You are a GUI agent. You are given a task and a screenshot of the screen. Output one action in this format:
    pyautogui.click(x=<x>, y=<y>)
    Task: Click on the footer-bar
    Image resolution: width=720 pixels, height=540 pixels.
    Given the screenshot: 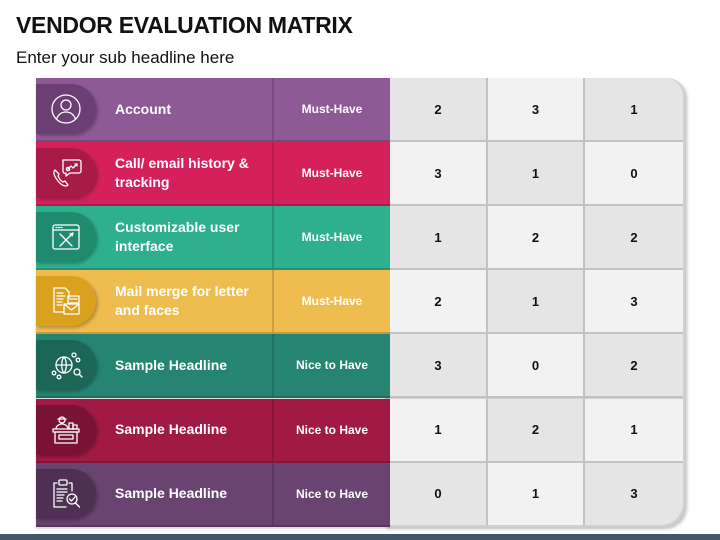 What is the action you would take?
    pyautogui.click(x=360, y=537)
    